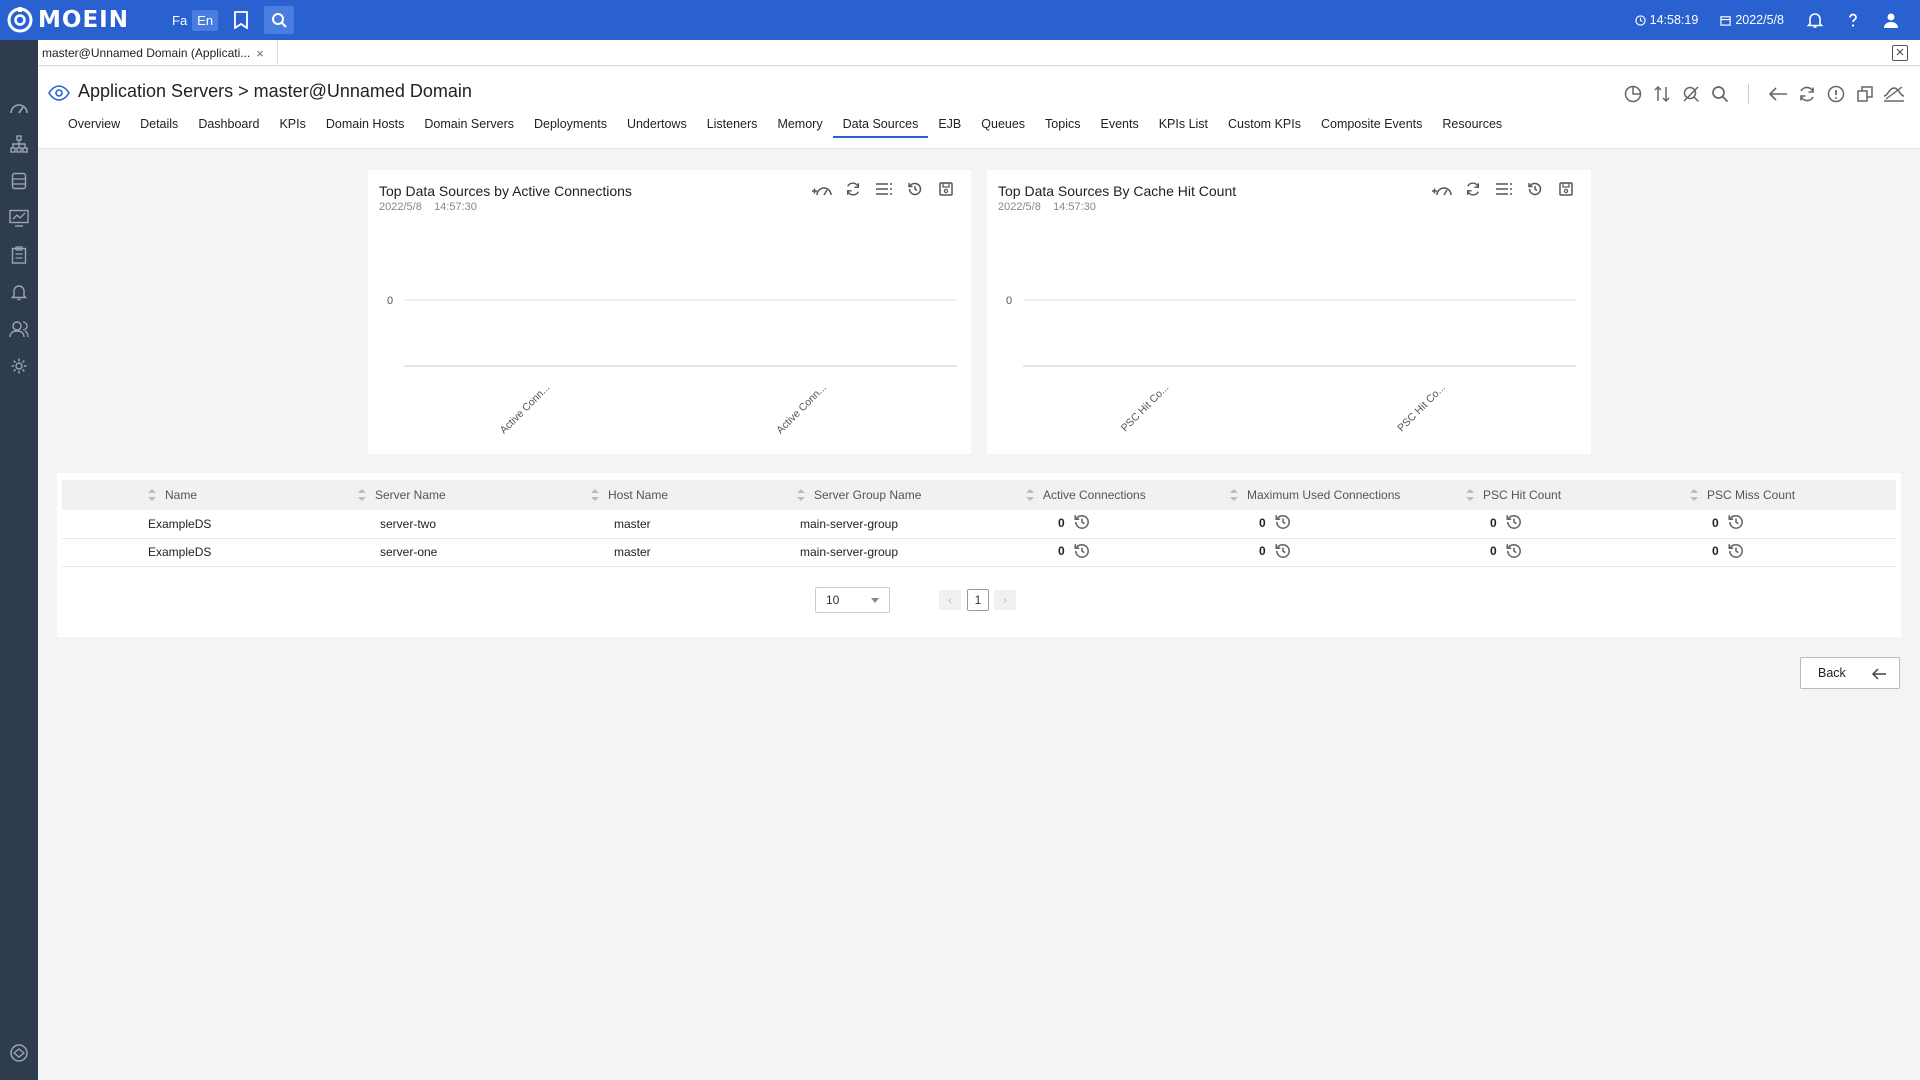  I want to click on bookmark-button, so click(241, 20).